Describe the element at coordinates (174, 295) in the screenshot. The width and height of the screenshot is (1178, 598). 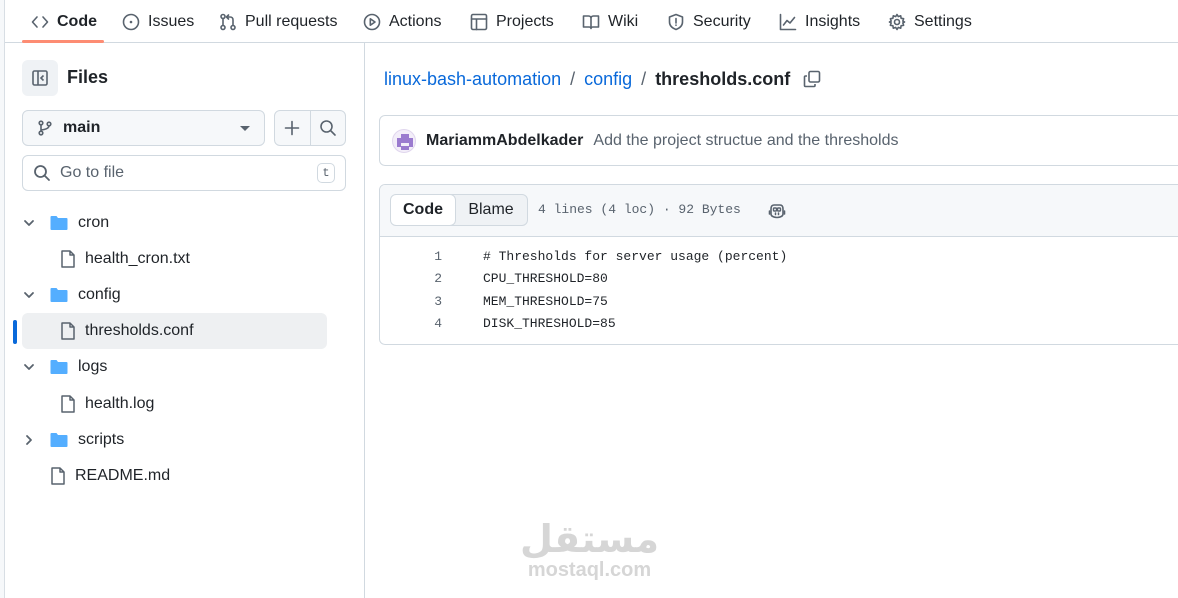
I see `tree-folder-config: config` at that location.